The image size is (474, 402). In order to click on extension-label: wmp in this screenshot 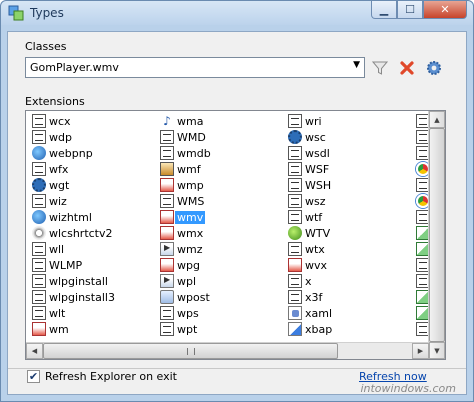, I will do `click(190, 185)`.